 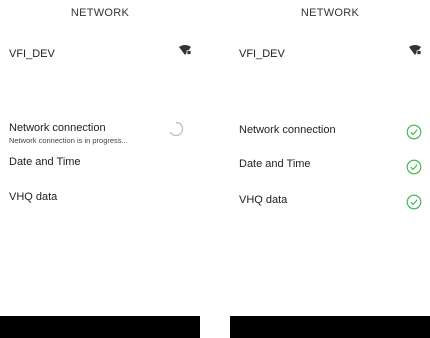 I want to click on loading-spinner-icon, so click(x=176, y=129).